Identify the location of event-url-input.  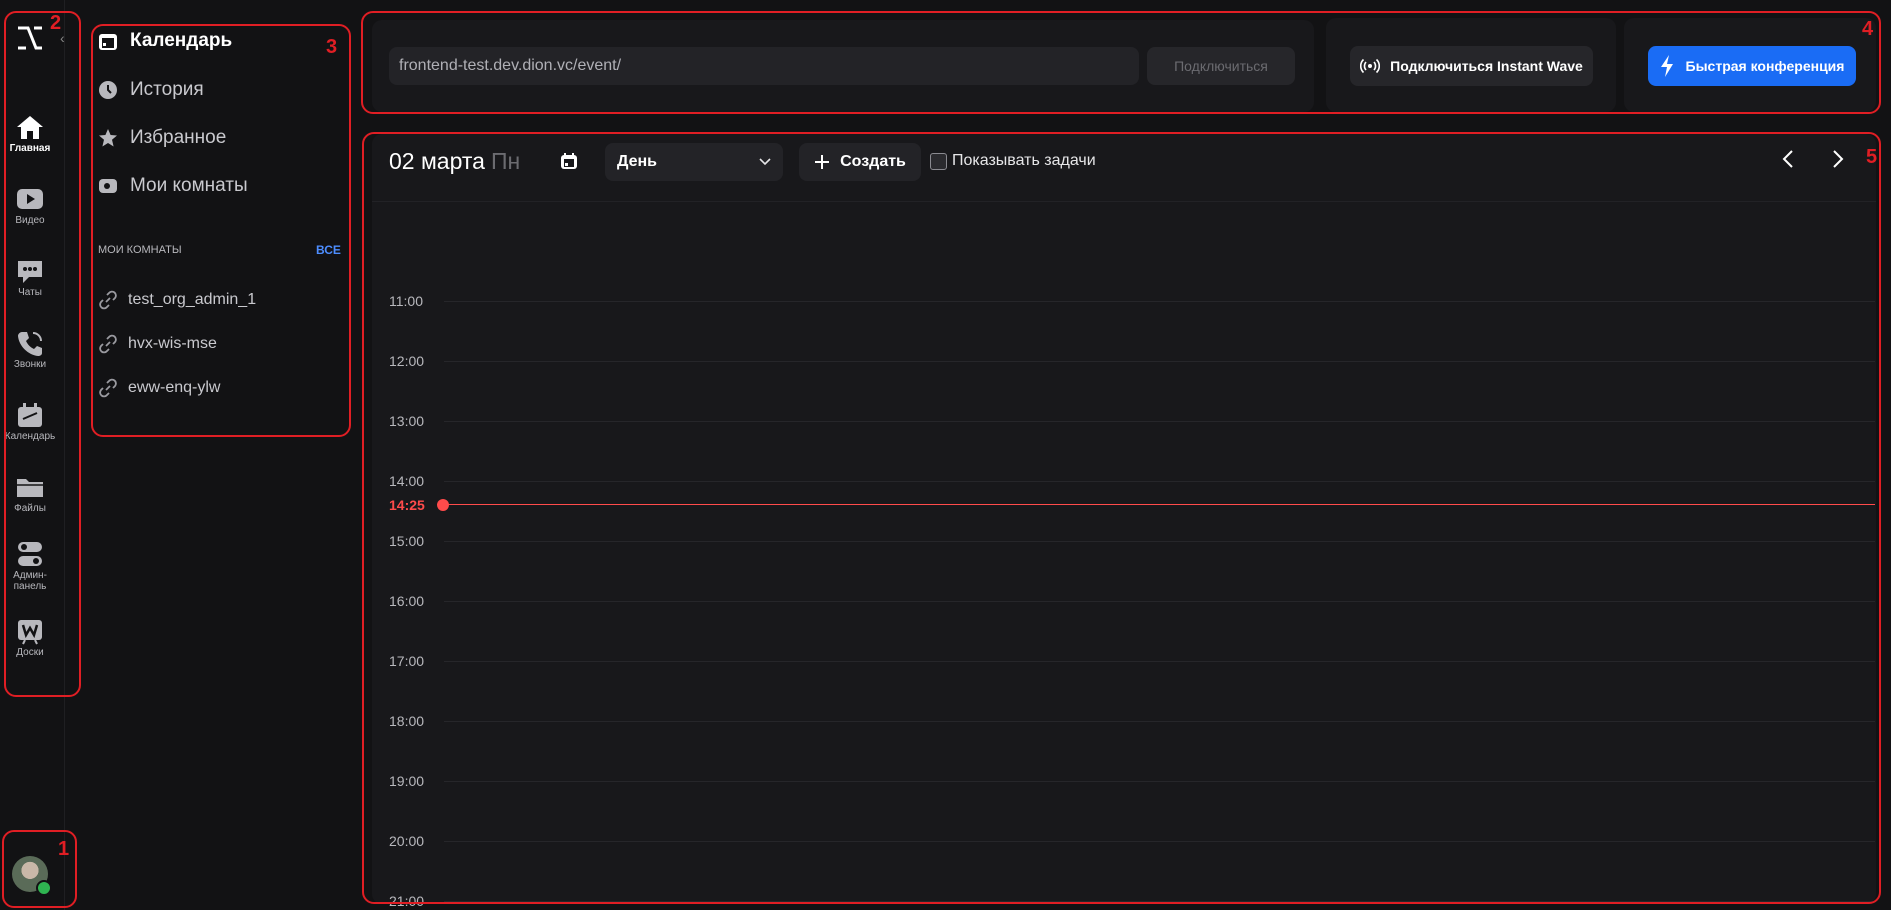
(764, 66).